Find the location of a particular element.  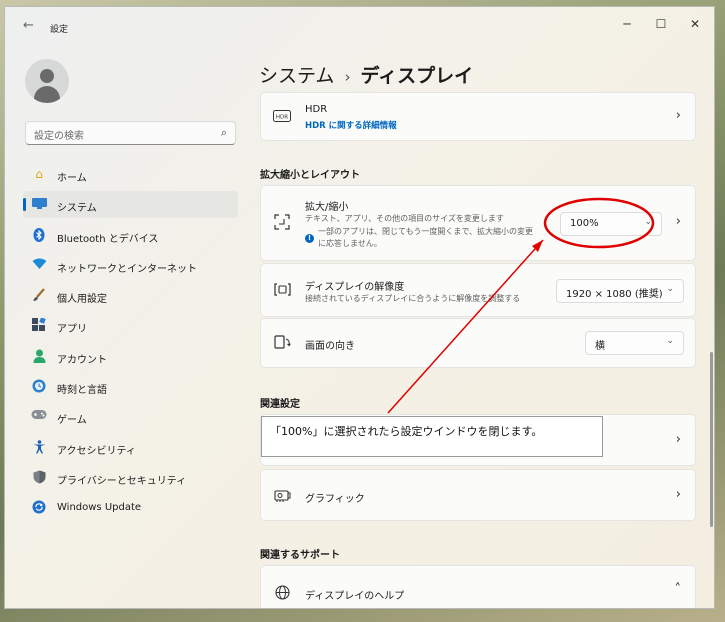

sidebar-item-label: アプリ is located at coordinates (72, 330).